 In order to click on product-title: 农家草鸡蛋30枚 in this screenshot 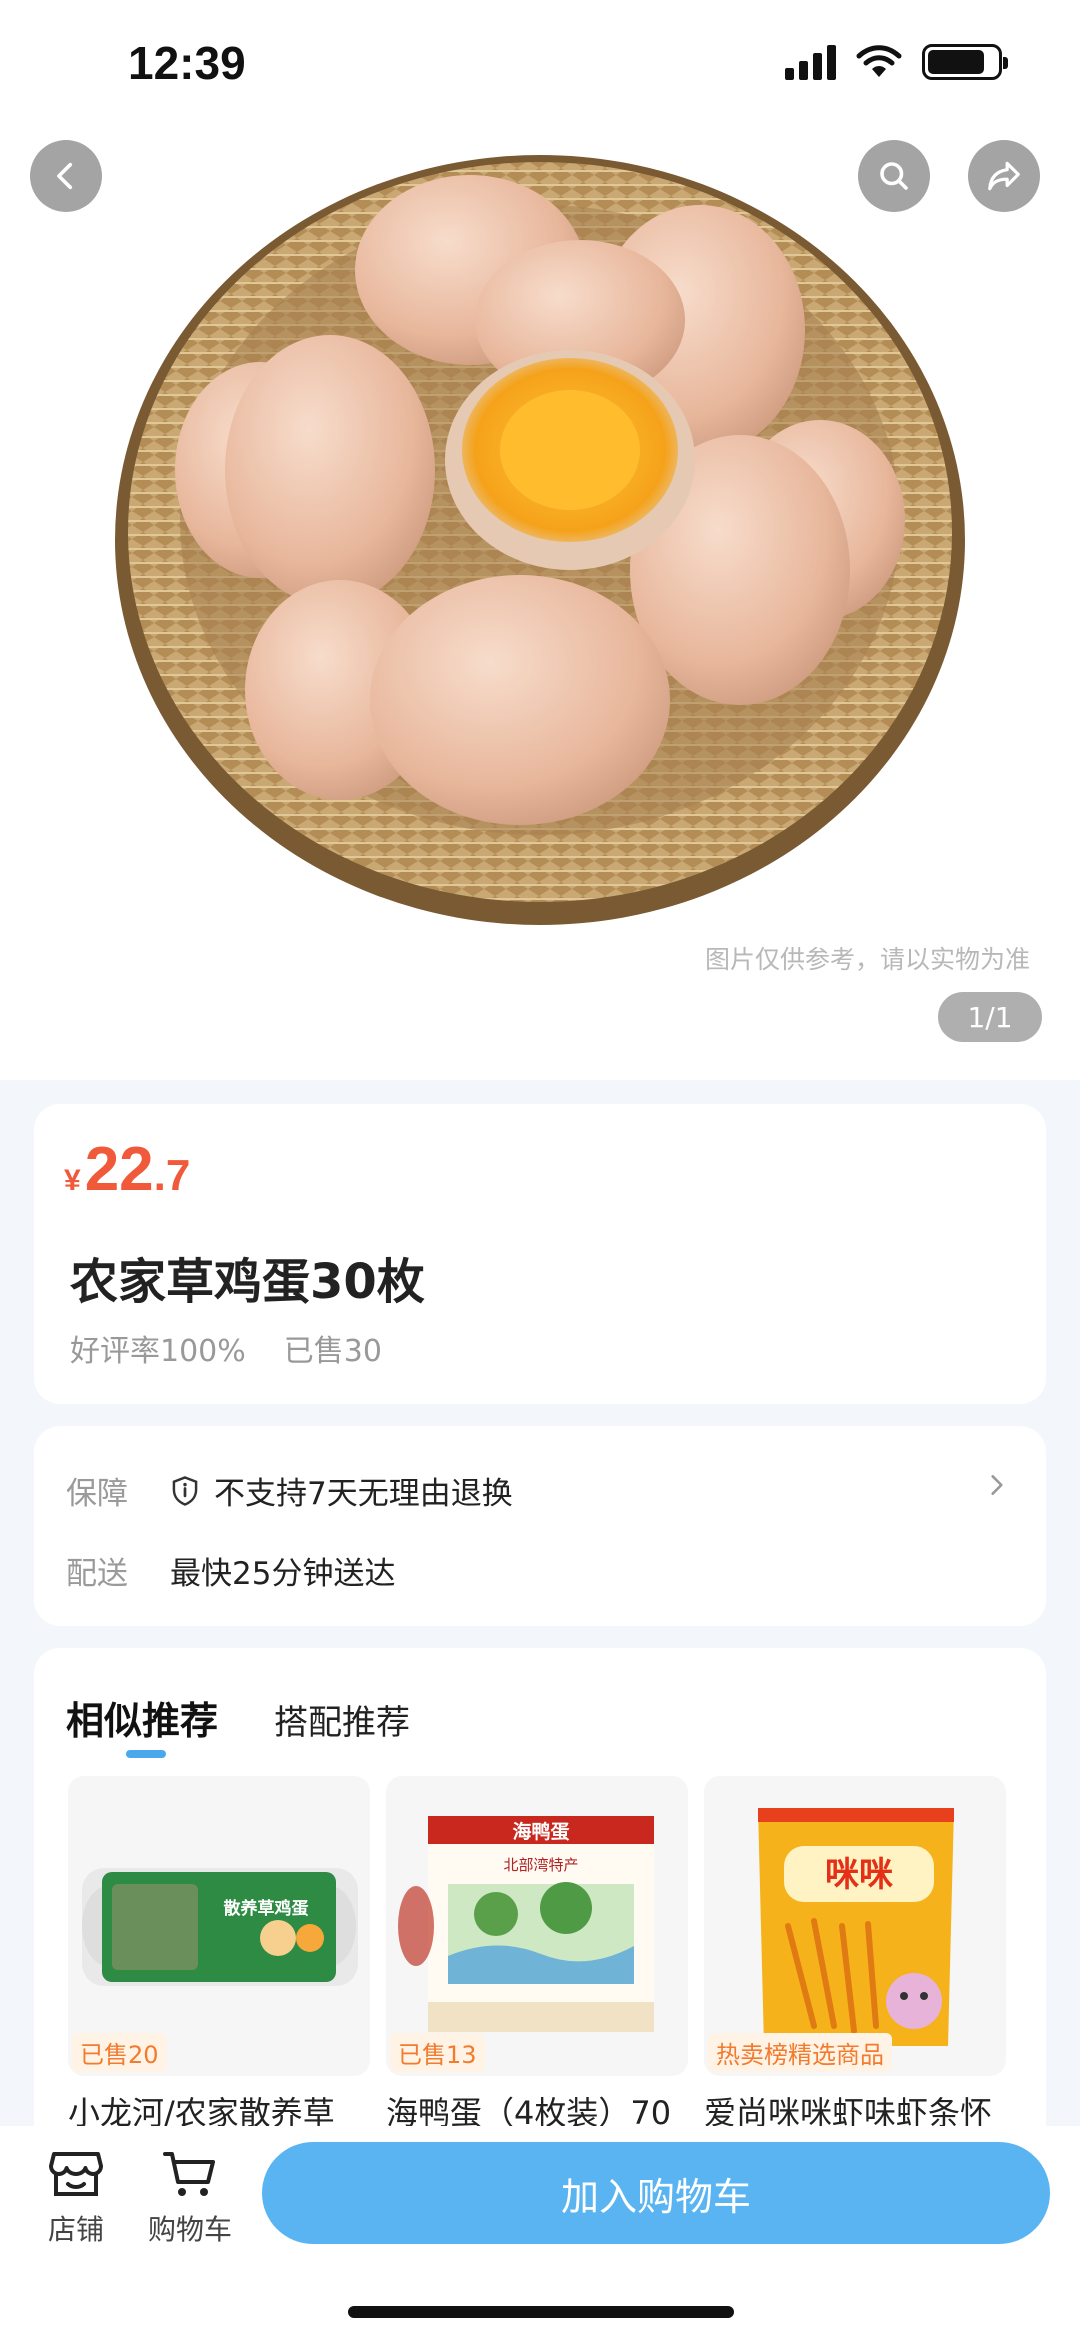, I will do `click(247, 1282)`.